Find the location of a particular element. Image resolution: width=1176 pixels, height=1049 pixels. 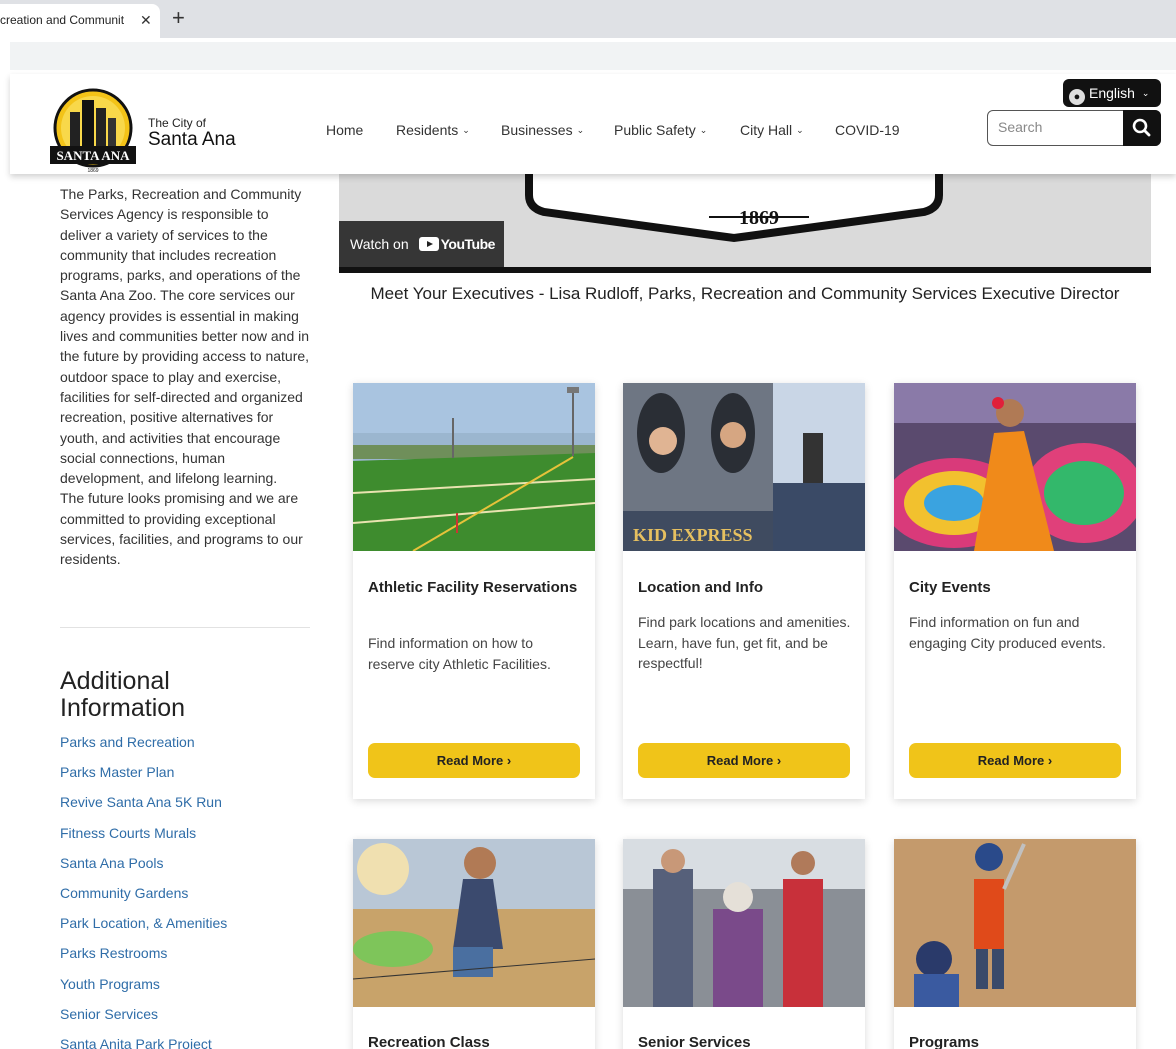

card-recreation-class: Recreation Class is located at coordinates (474, 944).